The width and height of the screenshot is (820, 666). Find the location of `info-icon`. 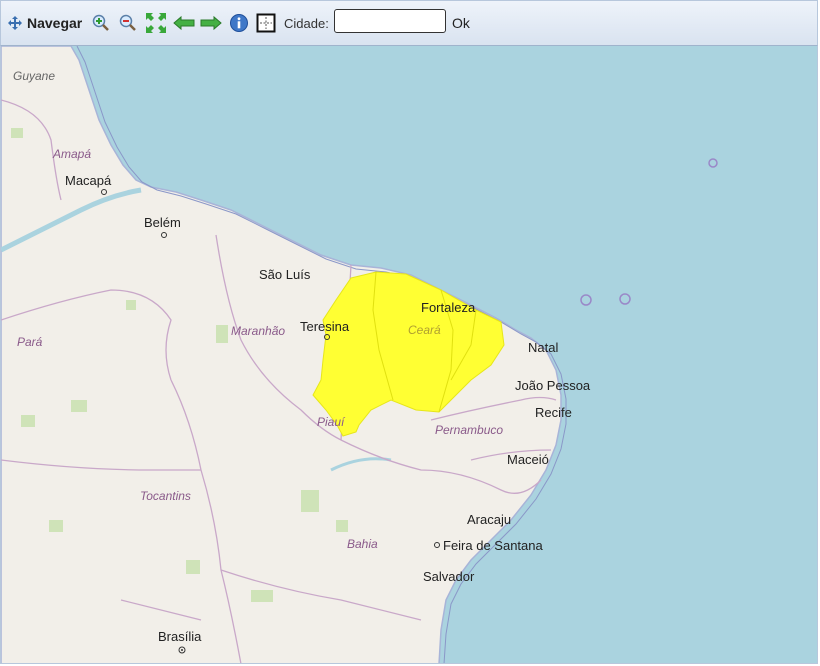

info-icon is located at coordinates (239, 23).